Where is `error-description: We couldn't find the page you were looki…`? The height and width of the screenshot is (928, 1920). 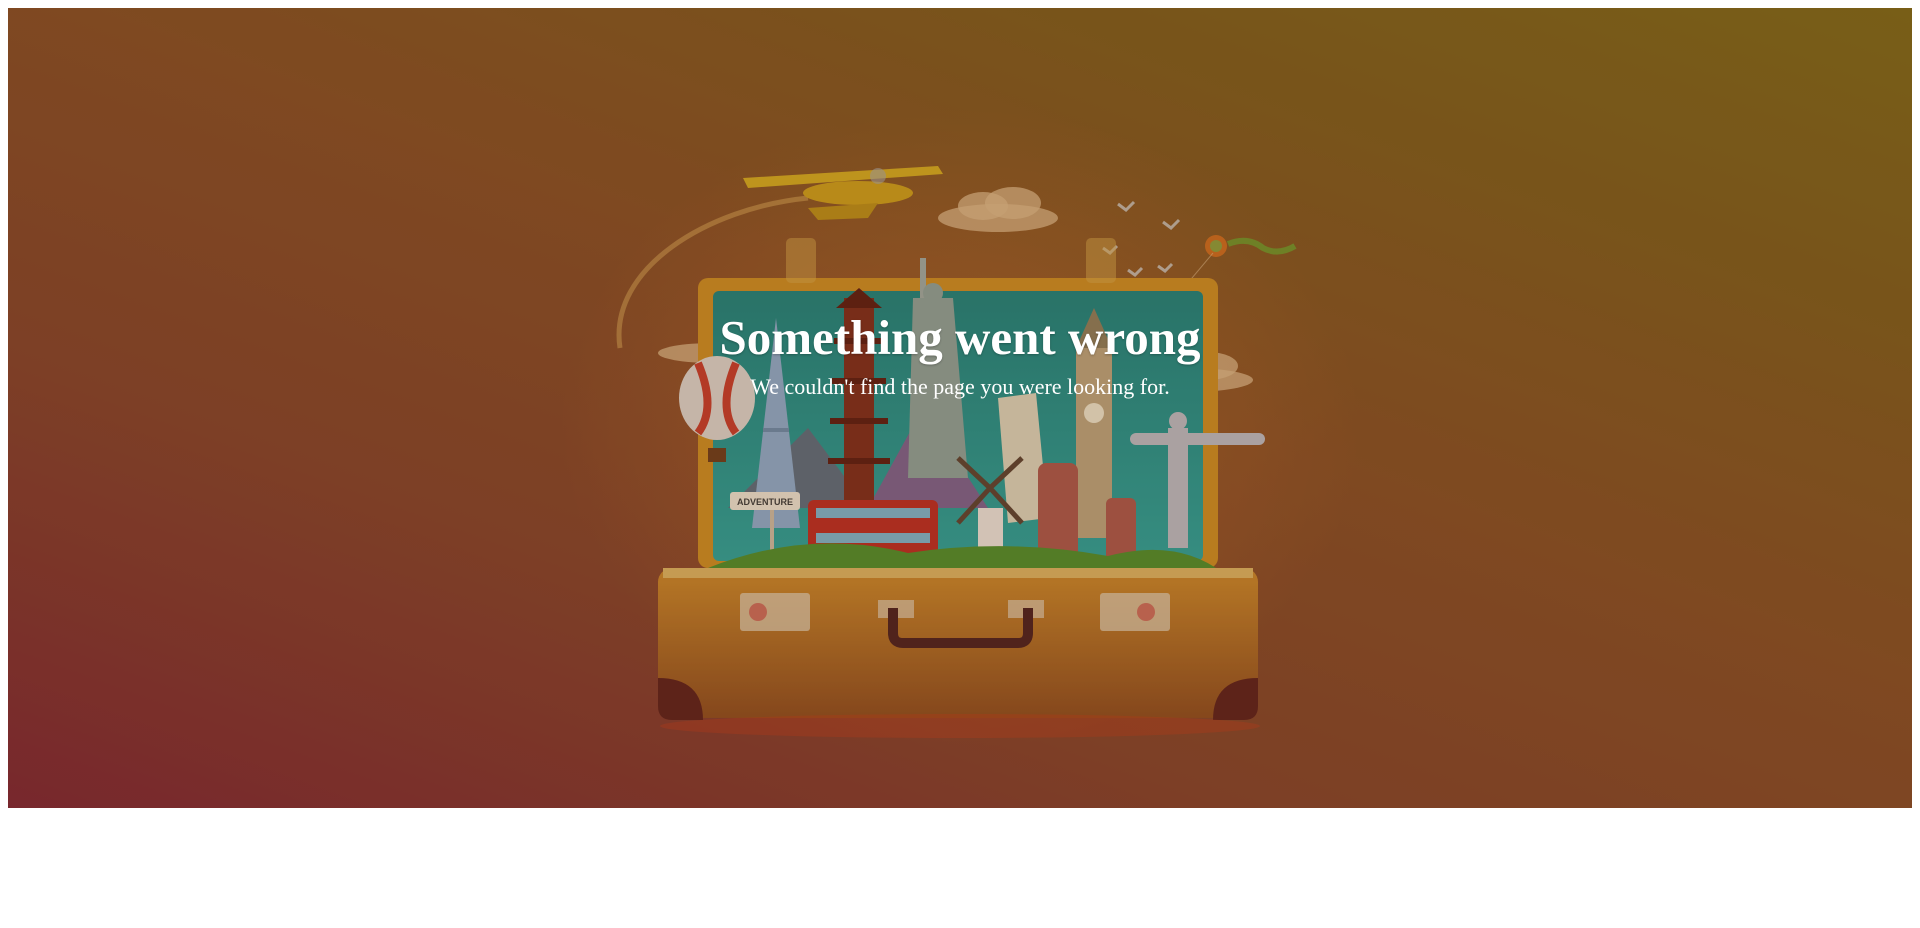
error-description: We couldn't find the page you were looki… is located at coordinates (960, 386).